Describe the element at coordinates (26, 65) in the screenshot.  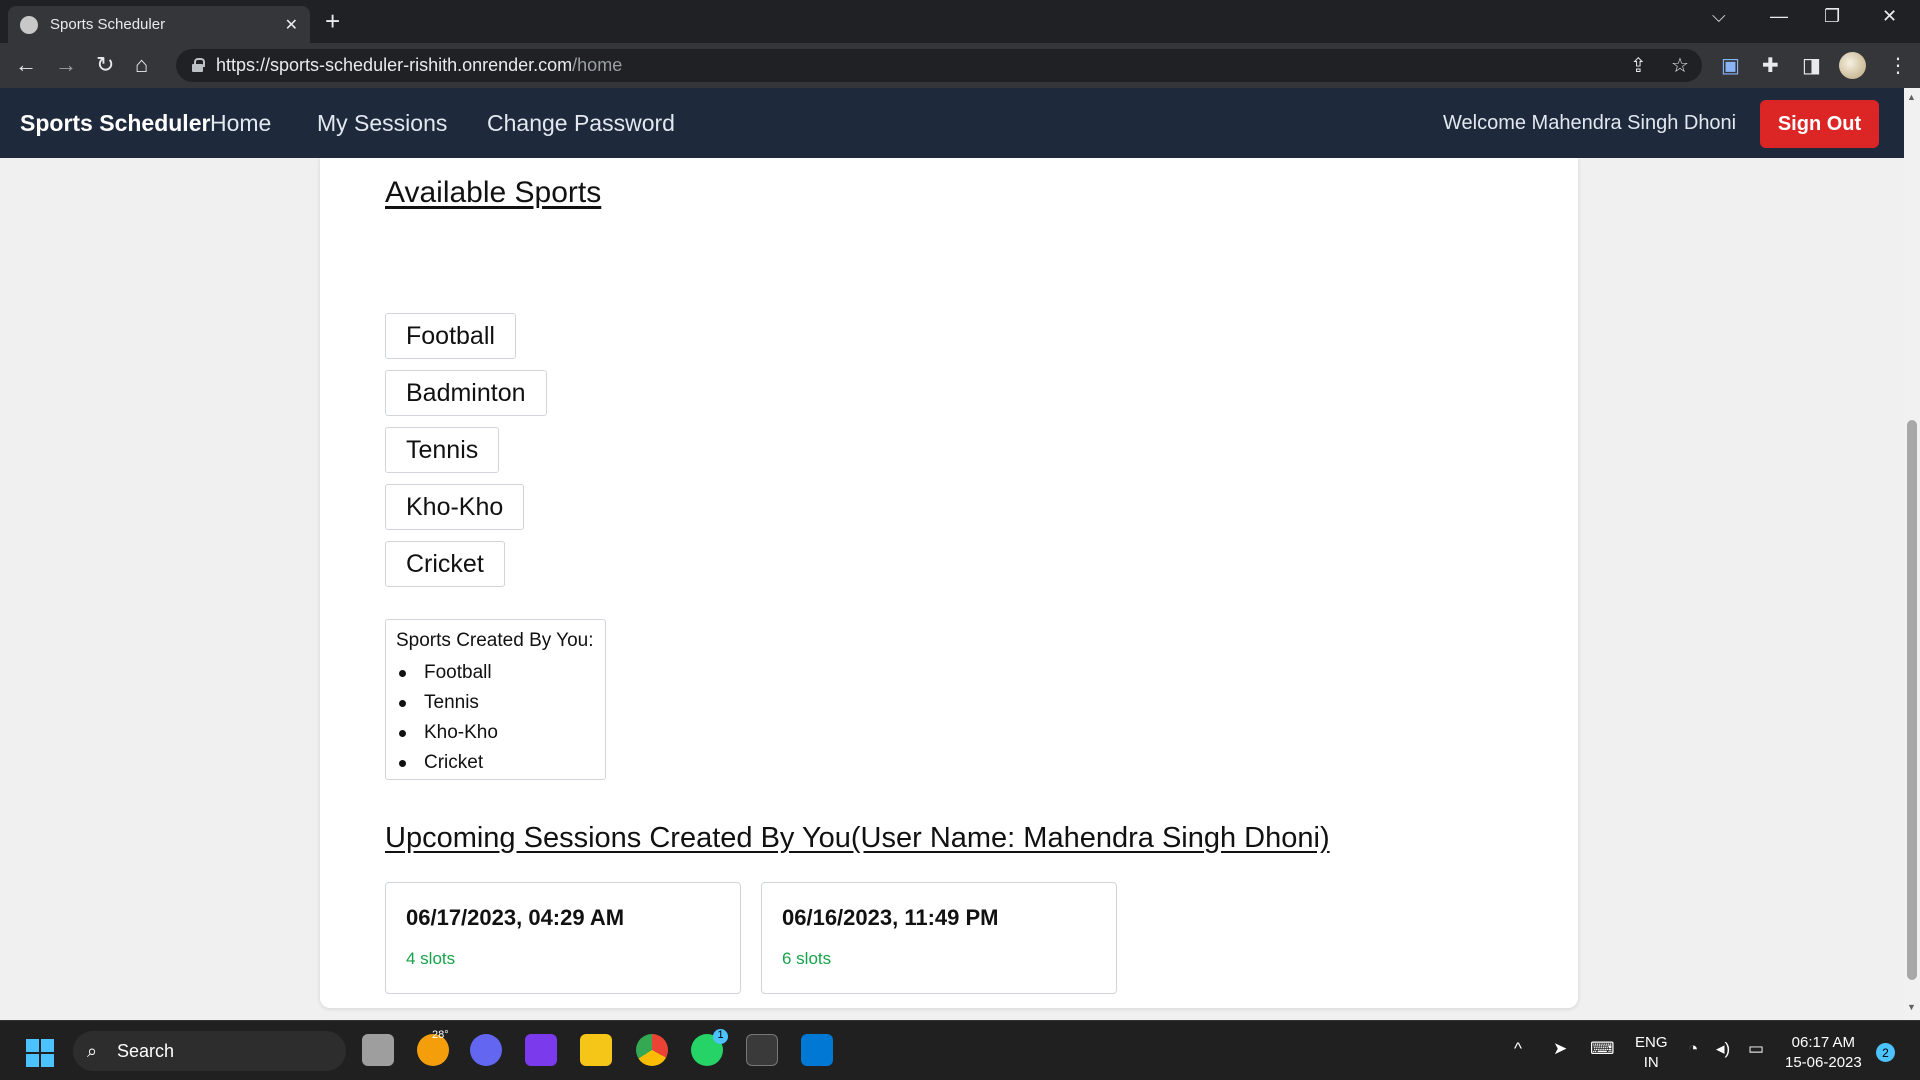
I see `back-button: ←` at that location.